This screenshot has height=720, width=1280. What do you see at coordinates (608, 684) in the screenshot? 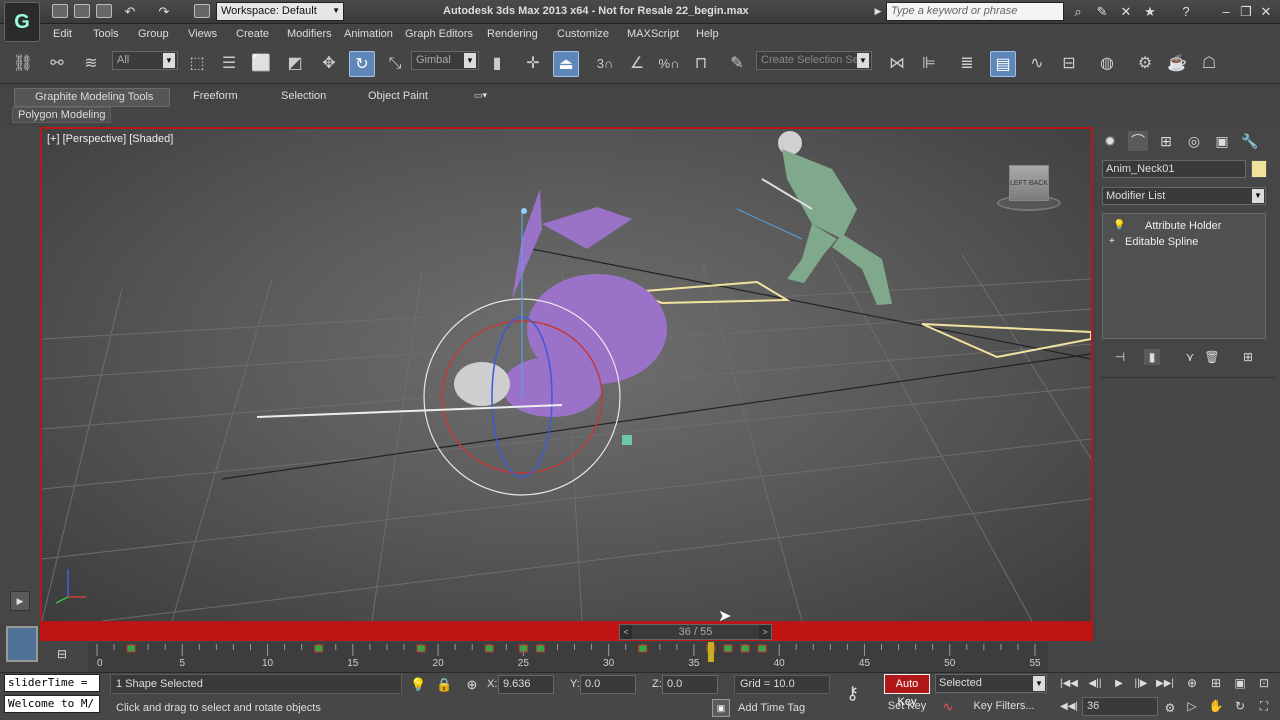
I see `y-coordinate-field: 0.0` at bounding box center [608, 684].